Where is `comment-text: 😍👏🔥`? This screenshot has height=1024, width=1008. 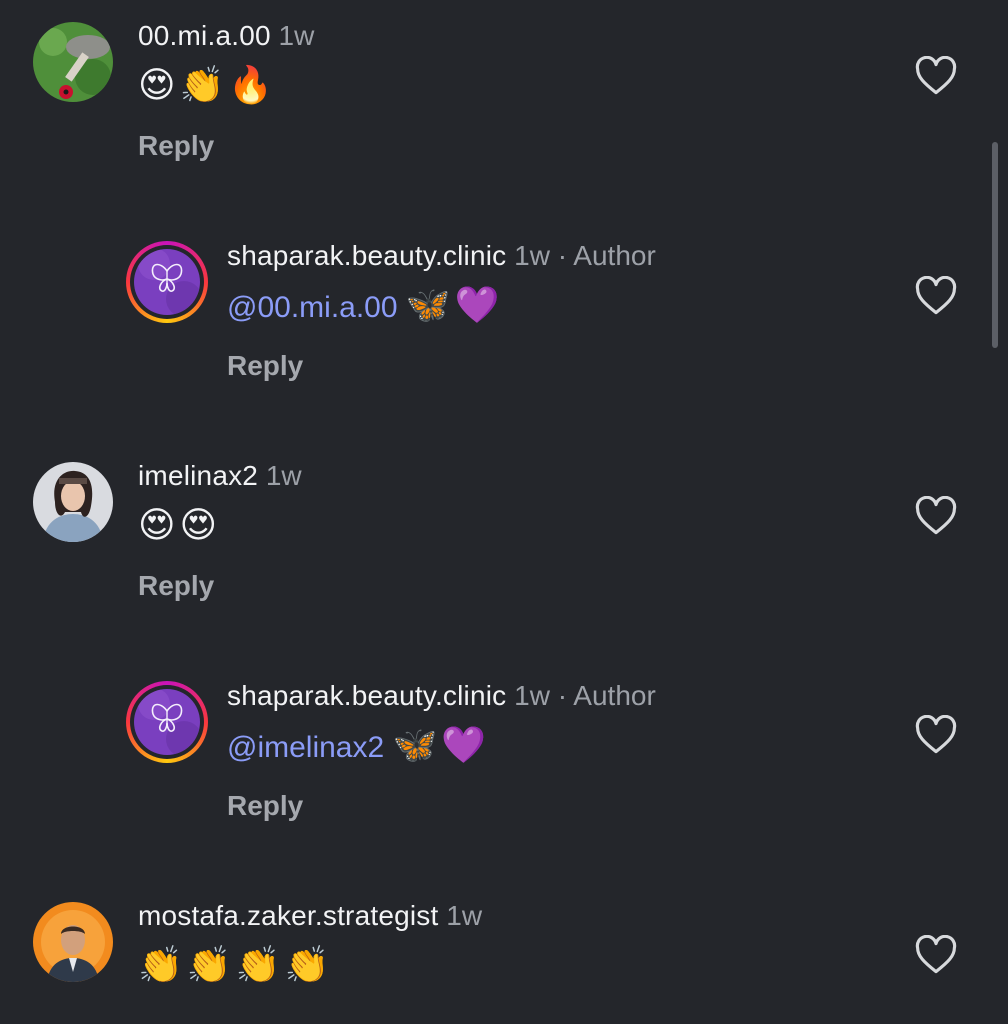
comment-text: 😍👏🔥 is located at coordinates (208, 84).